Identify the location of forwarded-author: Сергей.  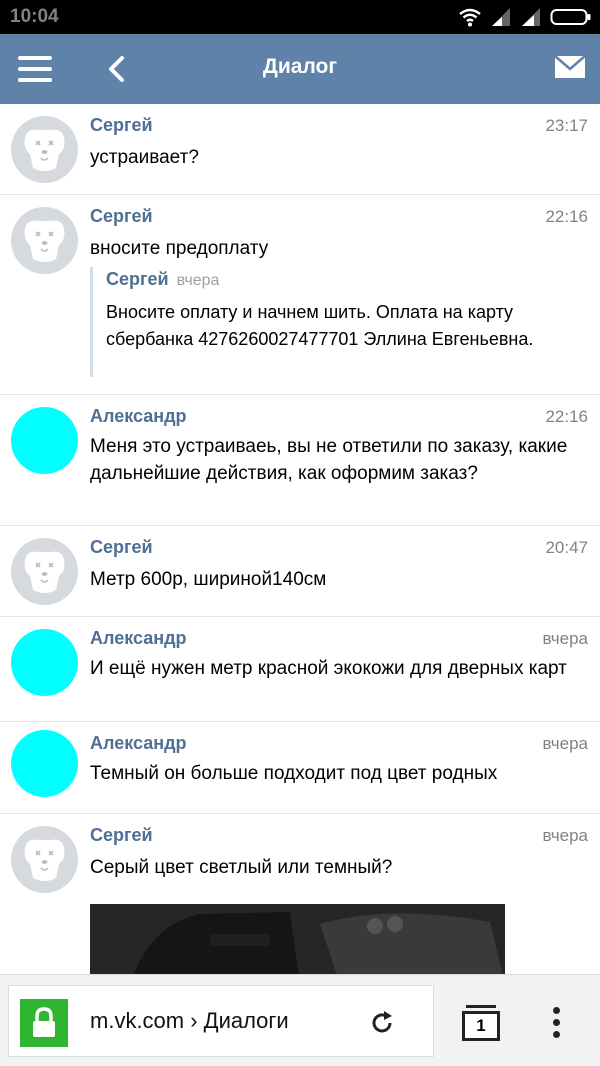
(137, 279).